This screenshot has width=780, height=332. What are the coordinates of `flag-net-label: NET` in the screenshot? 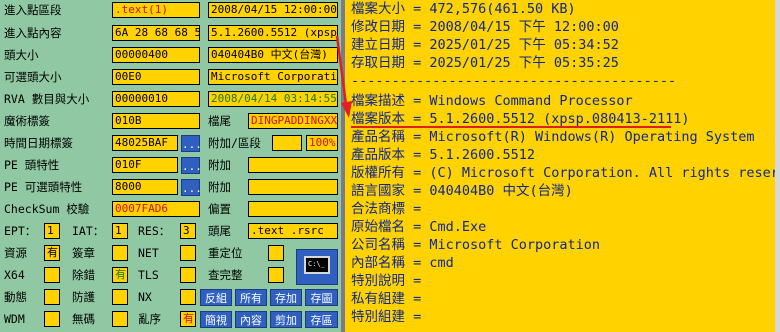 It's located at (148, 253).